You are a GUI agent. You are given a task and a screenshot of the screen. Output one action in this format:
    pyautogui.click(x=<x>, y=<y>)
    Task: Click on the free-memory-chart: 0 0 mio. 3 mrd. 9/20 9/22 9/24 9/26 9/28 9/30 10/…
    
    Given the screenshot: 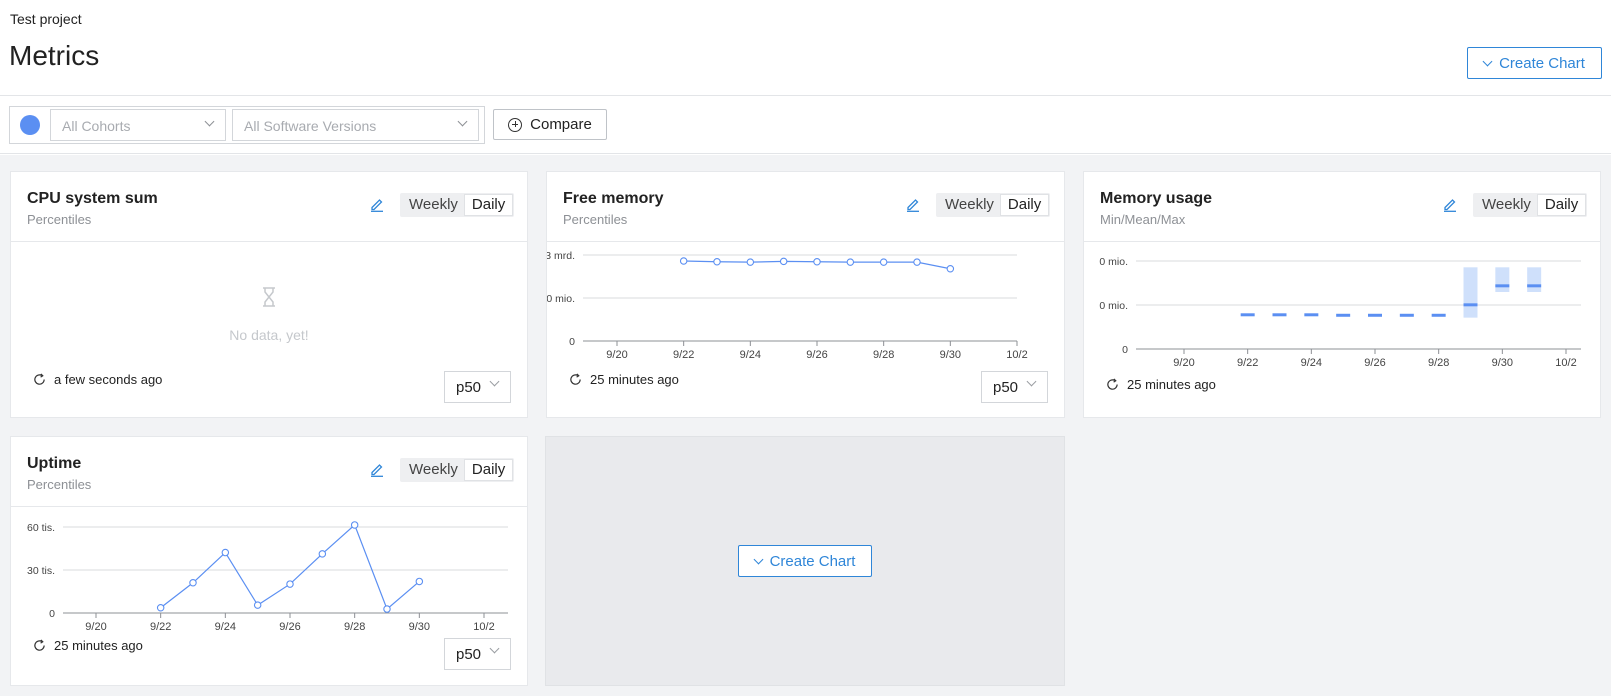 What is the action you would take?
    pyautogui.click(x=787, y=305)
    